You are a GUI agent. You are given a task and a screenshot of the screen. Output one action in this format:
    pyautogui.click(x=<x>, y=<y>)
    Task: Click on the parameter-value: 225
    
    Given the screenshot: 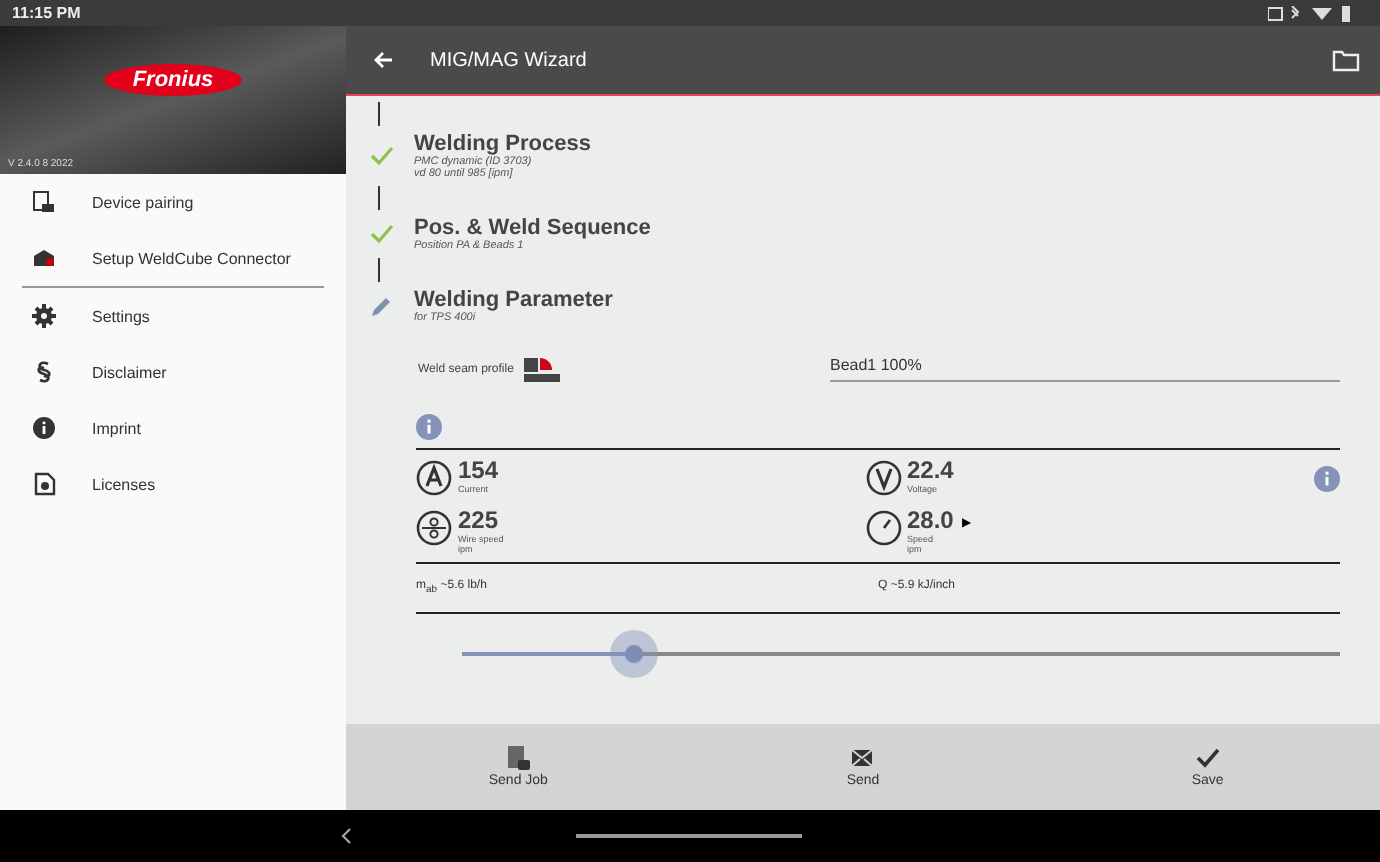 What is the action you would take?
    pyautogui.click(x=478, y=521)
    